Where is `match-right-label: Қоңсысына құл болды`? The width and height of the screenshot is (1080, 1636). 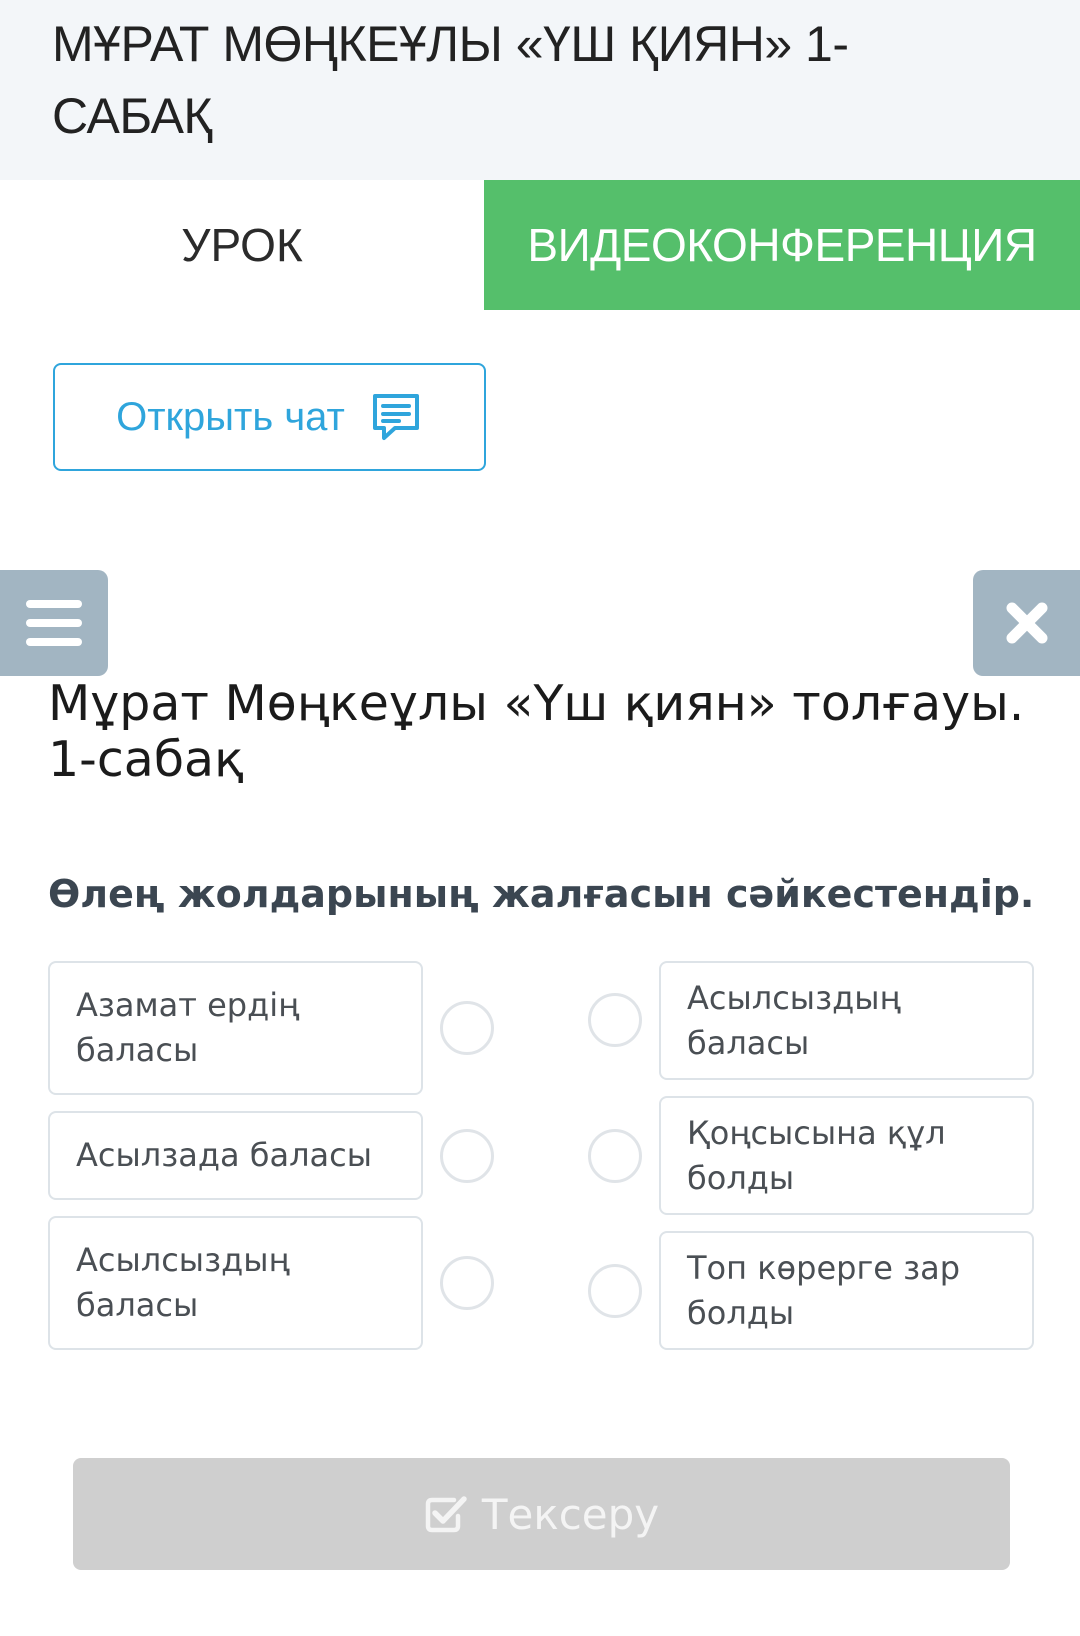 match-right-label: Қоңсысына құл болды is located at coordinates (816, 1155).